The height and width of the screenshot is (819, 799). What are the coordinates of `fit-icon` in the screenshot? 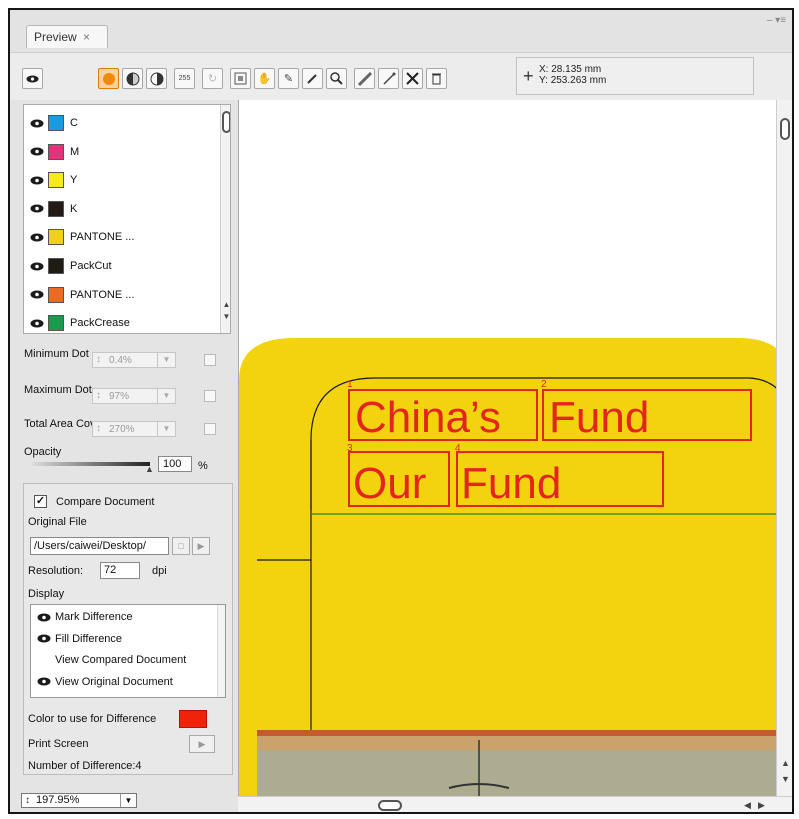 It's located at (240, 78).